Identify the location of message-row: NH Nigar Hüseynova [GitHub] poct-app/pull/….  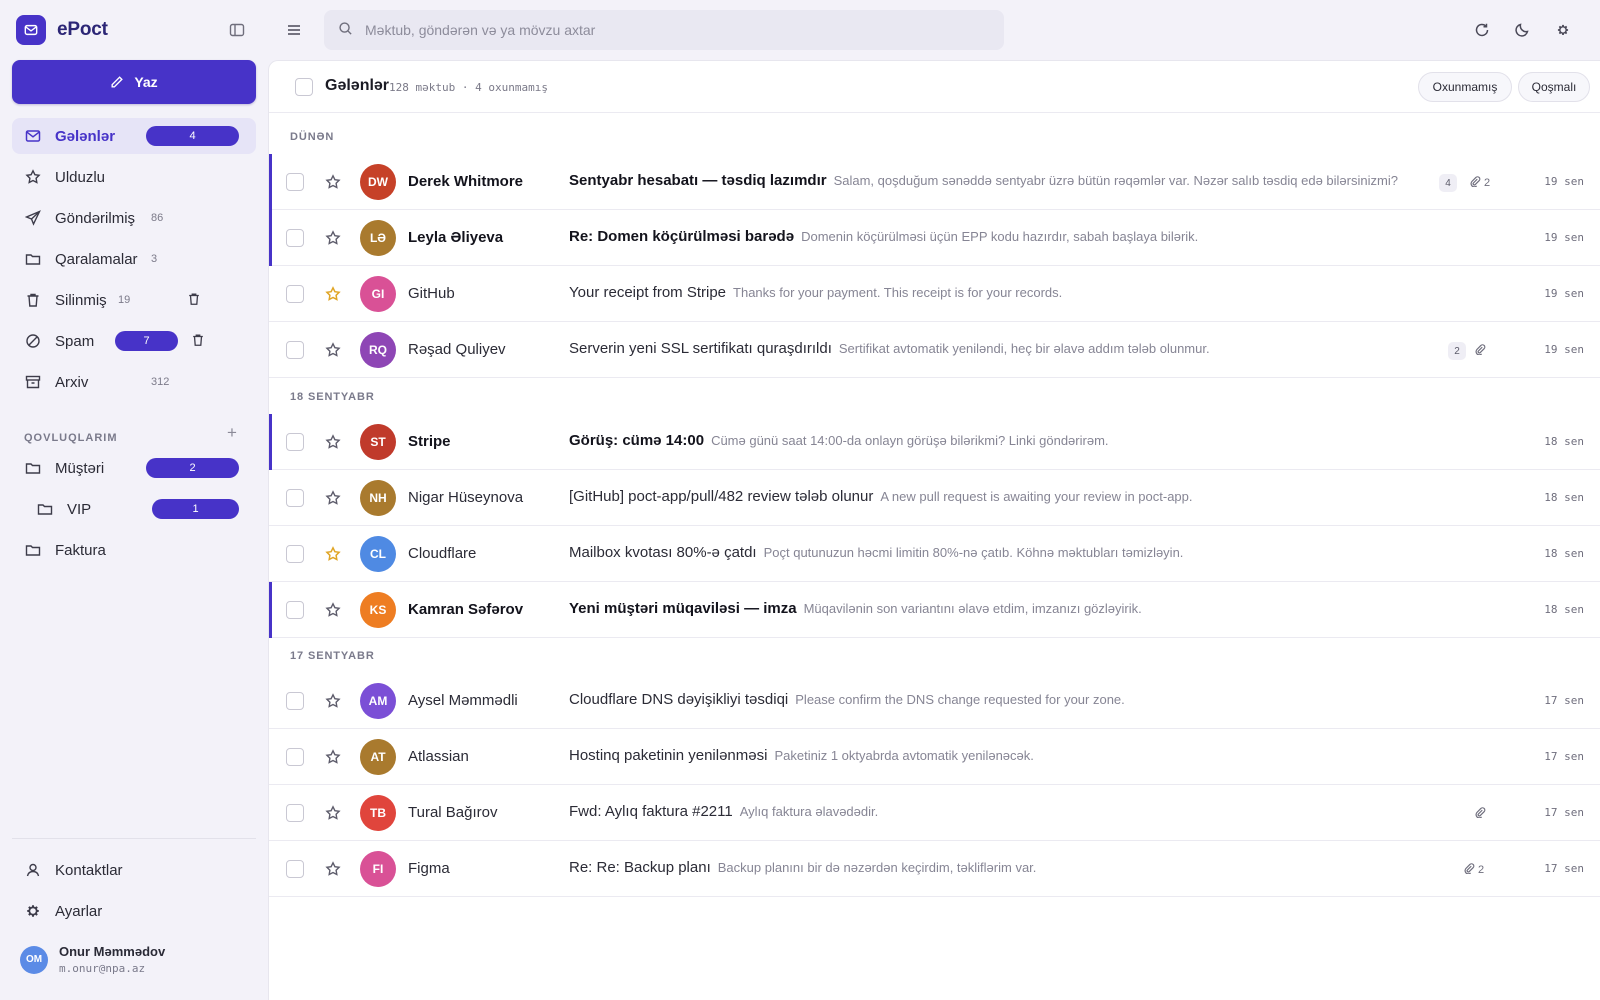
(934, 498).